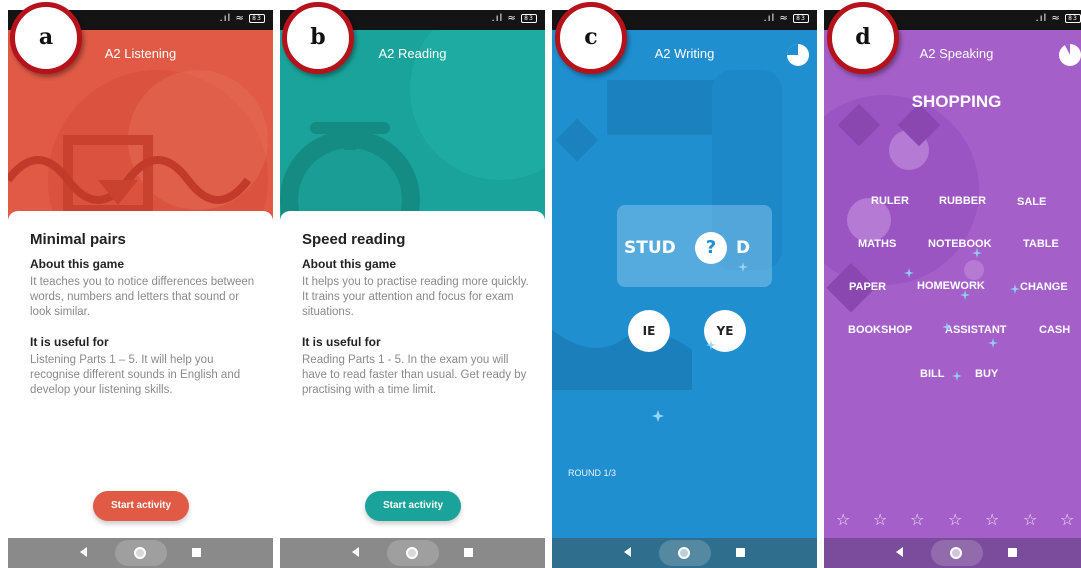 This screenshot has width=1081, height=568. What do you see at coordinates (649, 331) in the screenshot?
I see `option-ie-button: IE` at bounding box center [649, 331].